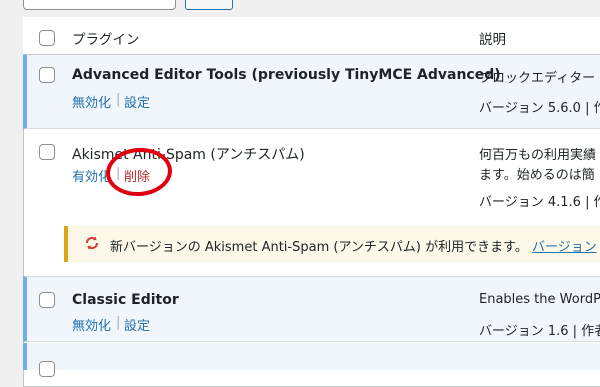 The width and height of the screenshot is (600, 387). I want to click on plugin-checkbox-akismet, so click(47, 152).